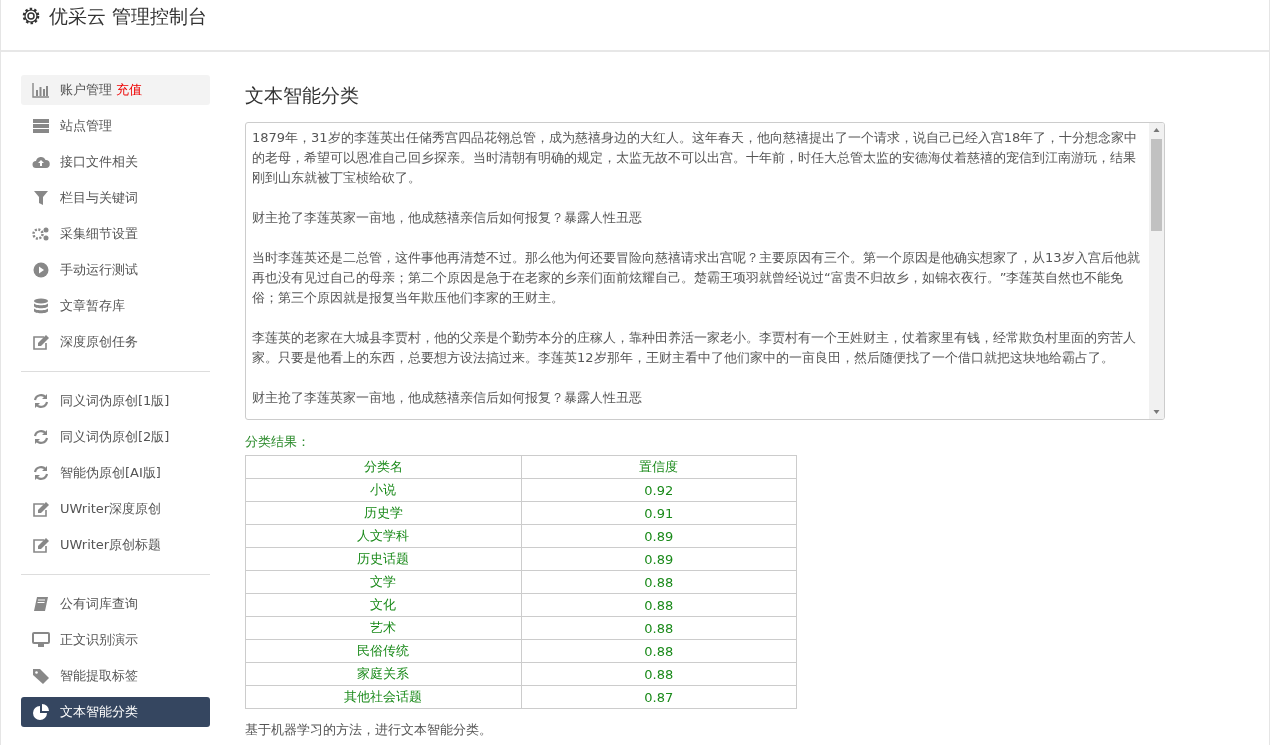 The height and width of the screenshot is (745, 1280). I want to click on database-icon, so click(41, 306).